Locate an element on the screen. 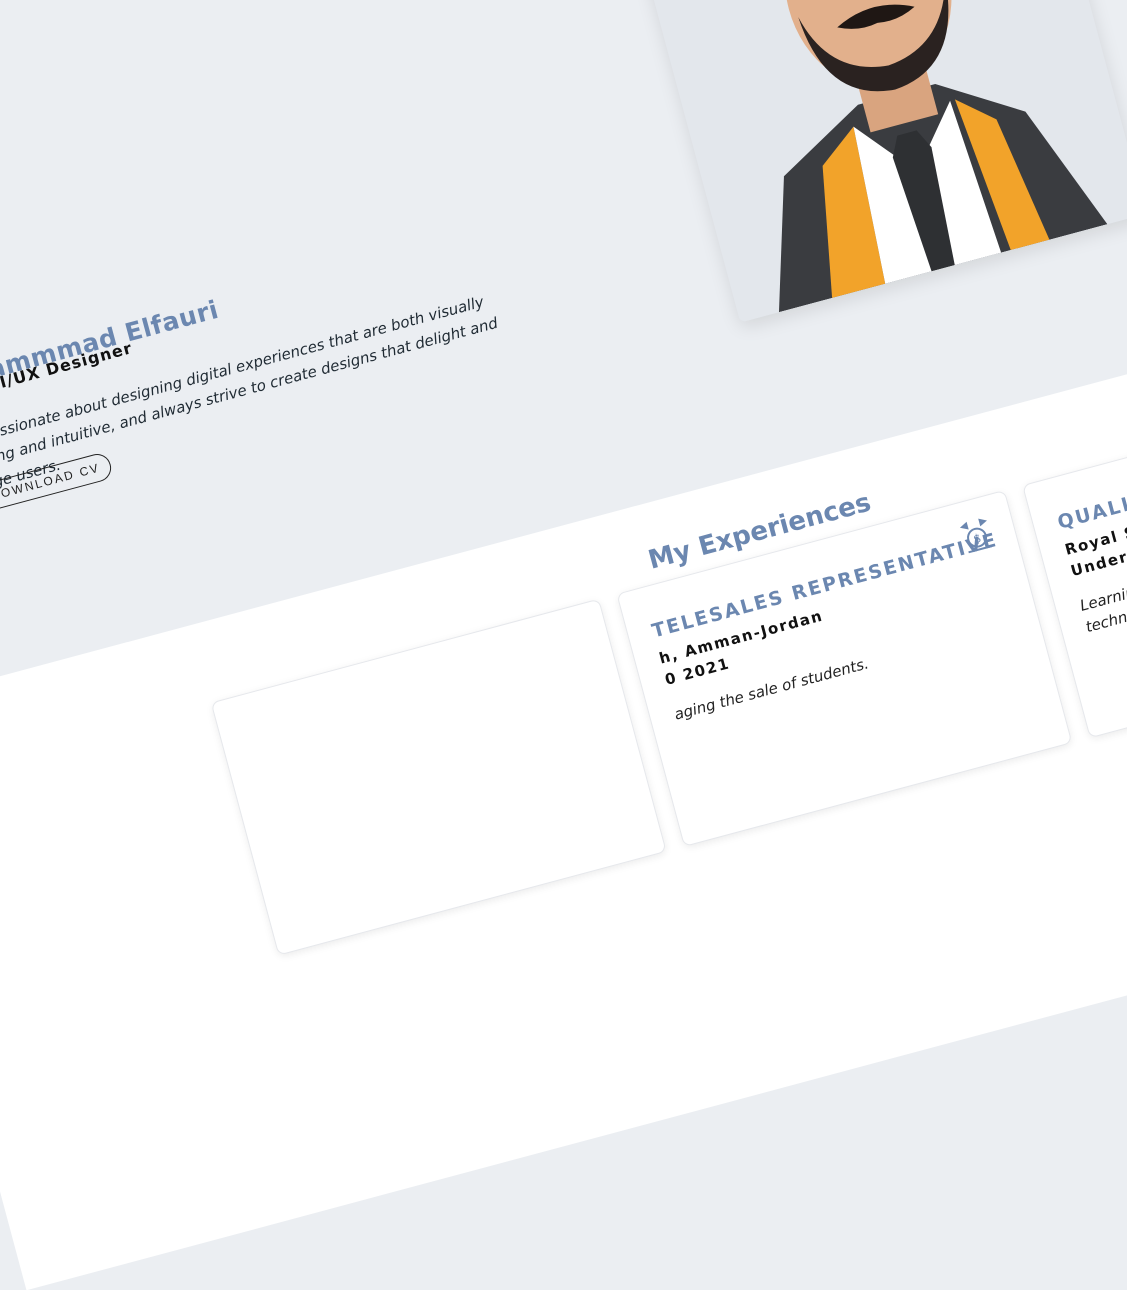  portrait-image is located at coordinates (878, 161).